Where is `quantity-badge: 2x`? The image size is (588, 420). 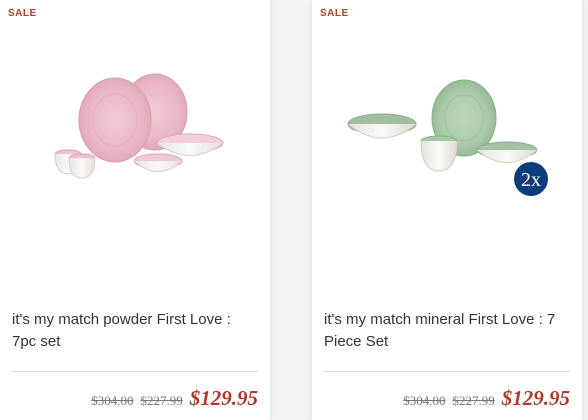 quantity-badge: 2x is located at coordinates (531, 179).